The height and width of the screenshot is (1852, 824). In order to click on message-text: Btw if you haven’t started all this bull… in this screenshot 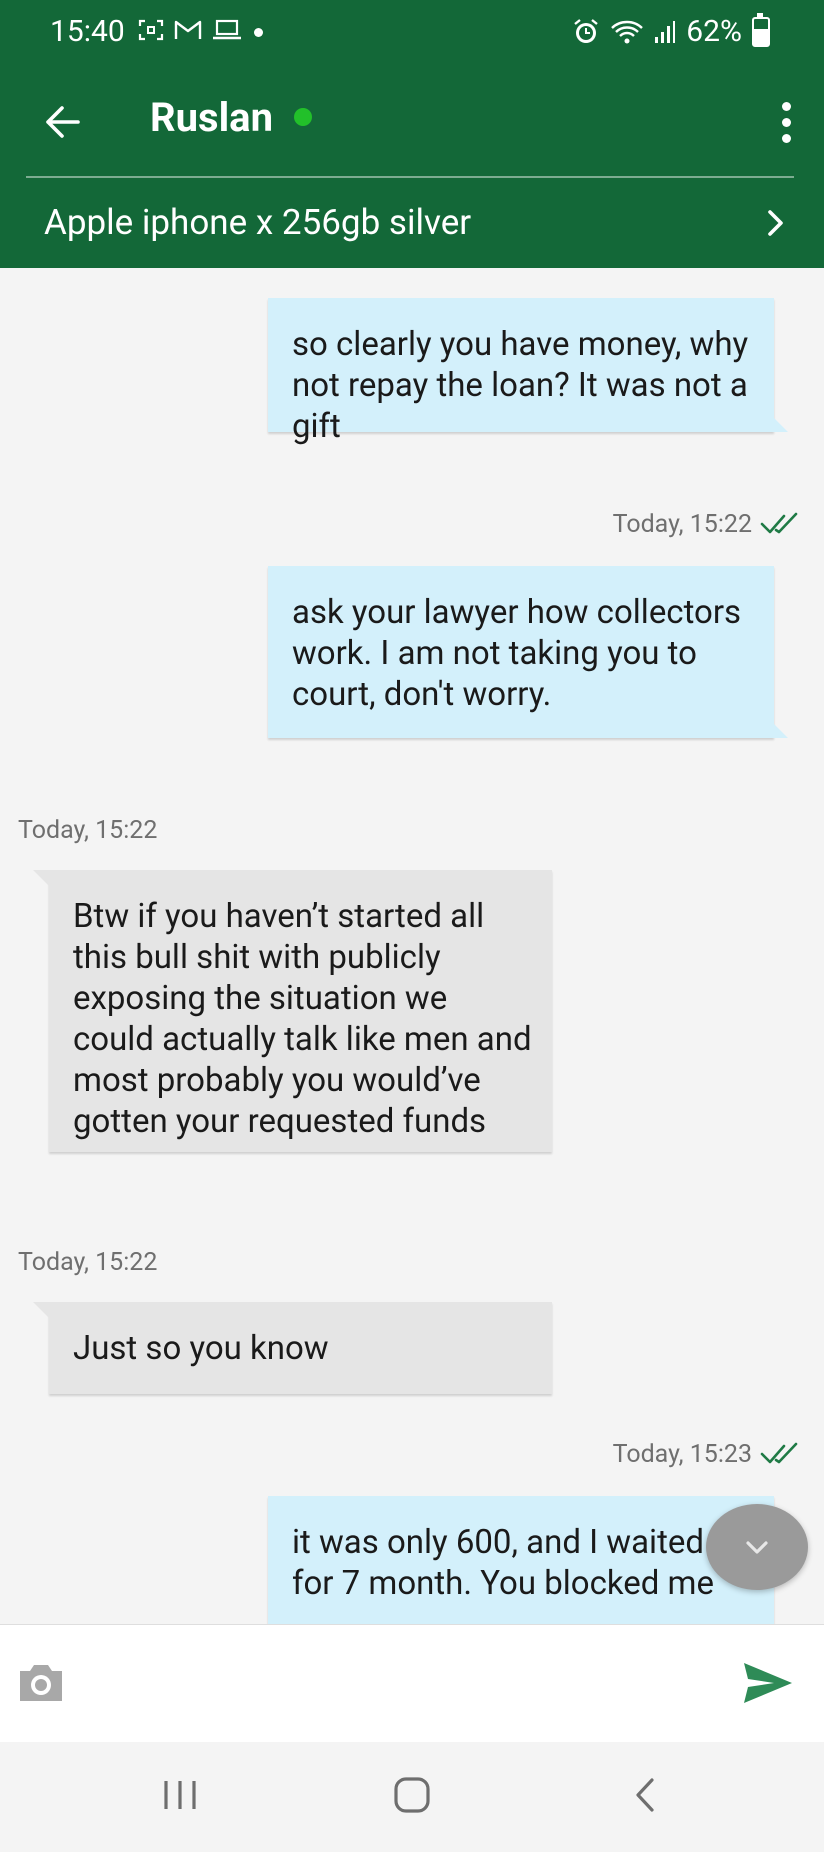, I will do `click(302, 1019)`.